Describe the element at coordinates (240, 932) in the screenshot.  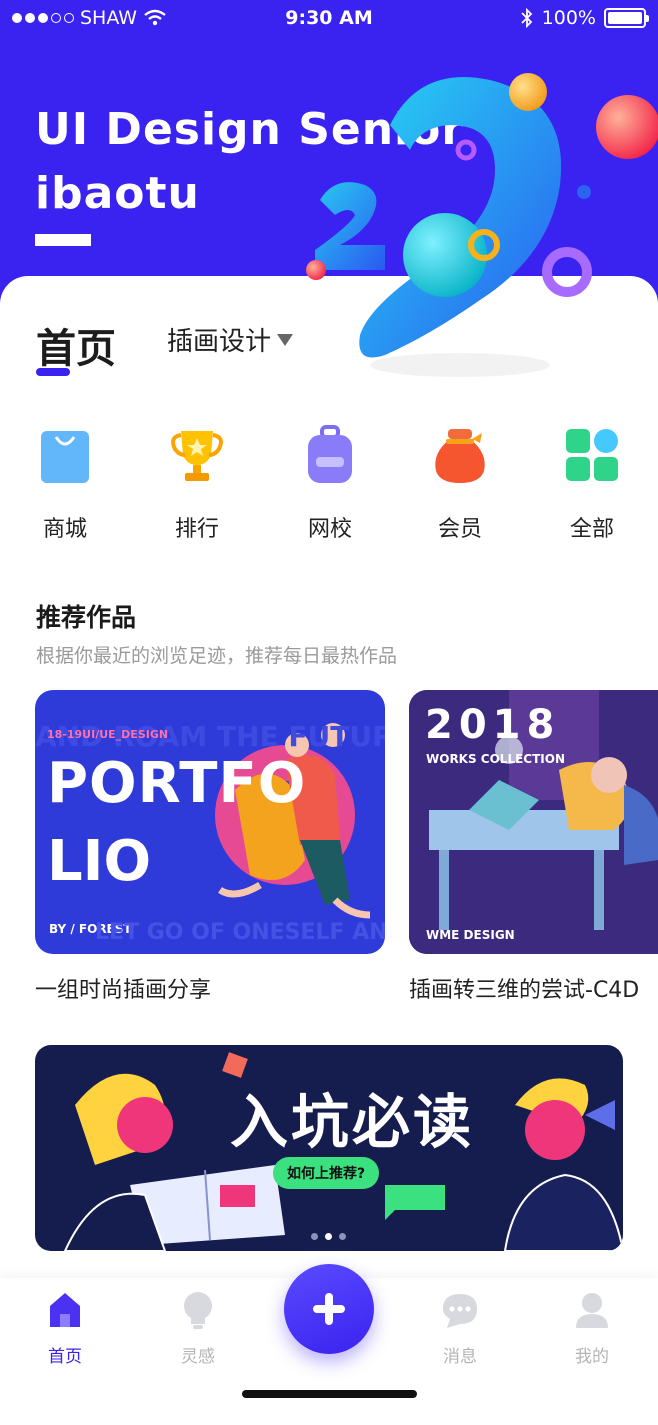
I see `card-art-bottom: LET GO OF ONESELF AN` at that location.